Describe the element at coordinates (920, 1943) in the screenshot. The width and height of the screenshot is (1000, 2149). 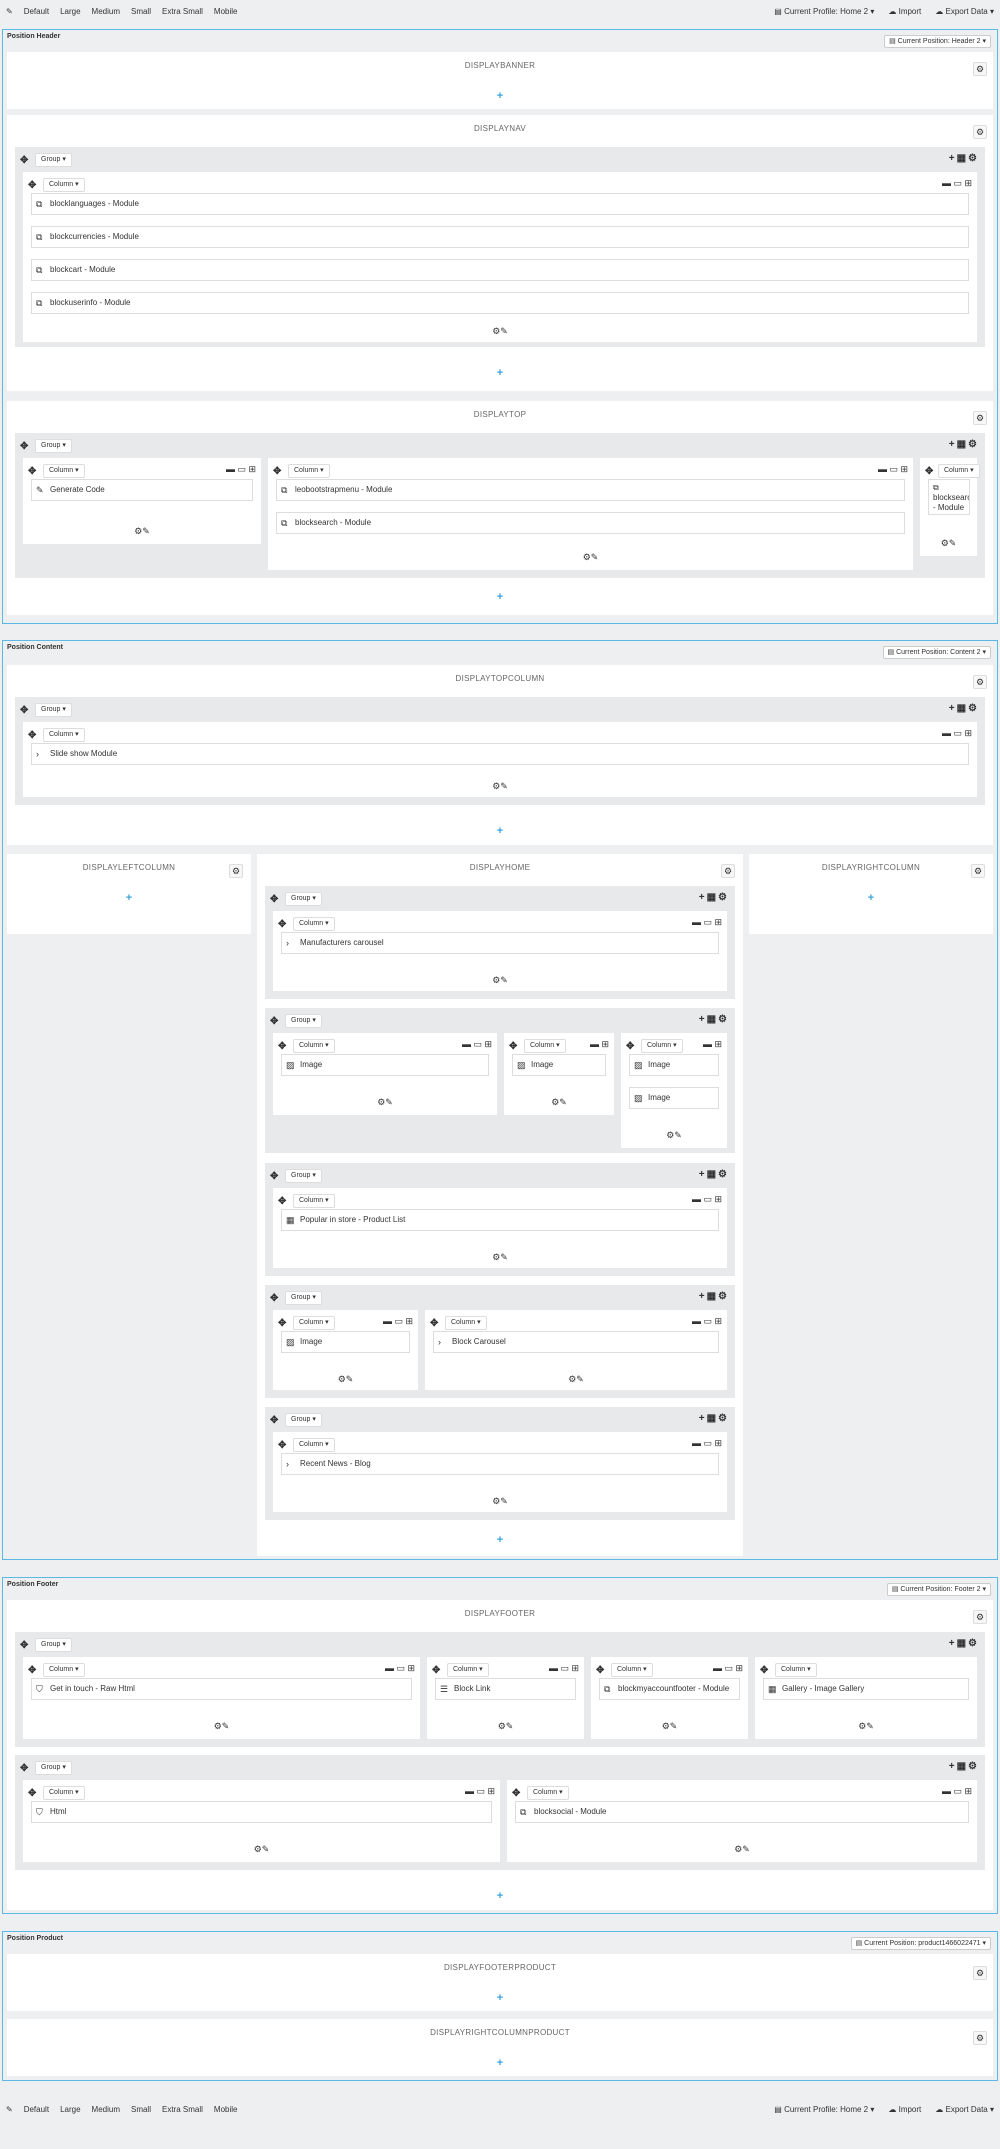
I see `position-selector: ▤ Current Position: product1466022471 ▾` at that location.